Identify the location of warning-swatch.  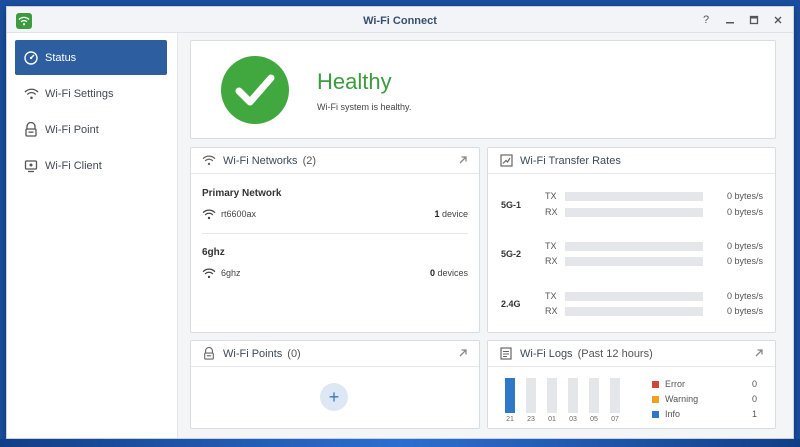
(655, 399).